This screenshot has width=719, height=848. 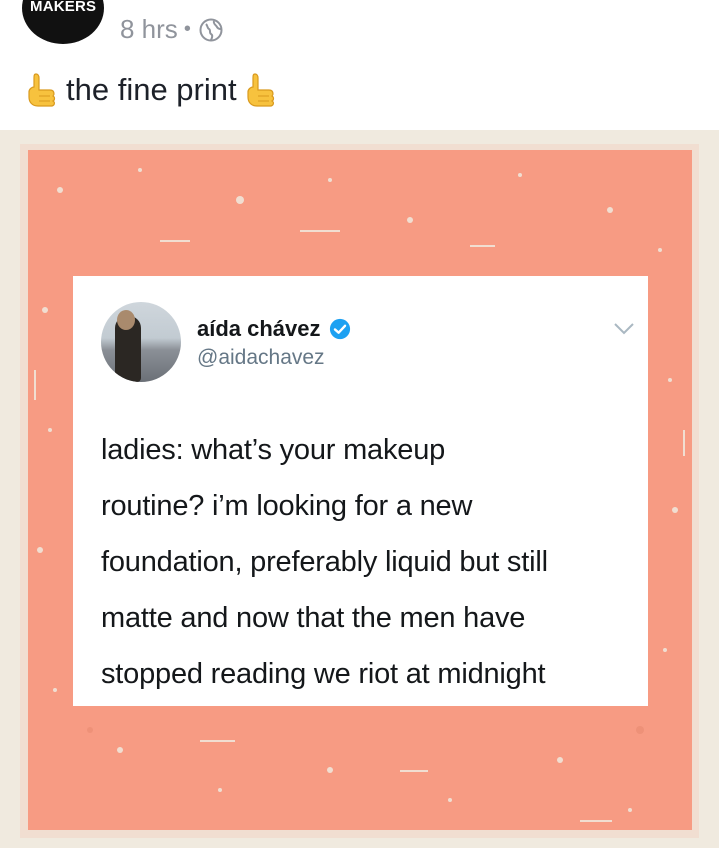 What do you see at coordinates (273, 450) in the screenshot?
I see `tweet-text-line: ladies: what’s your makeup` at bounding box center [273, 450].